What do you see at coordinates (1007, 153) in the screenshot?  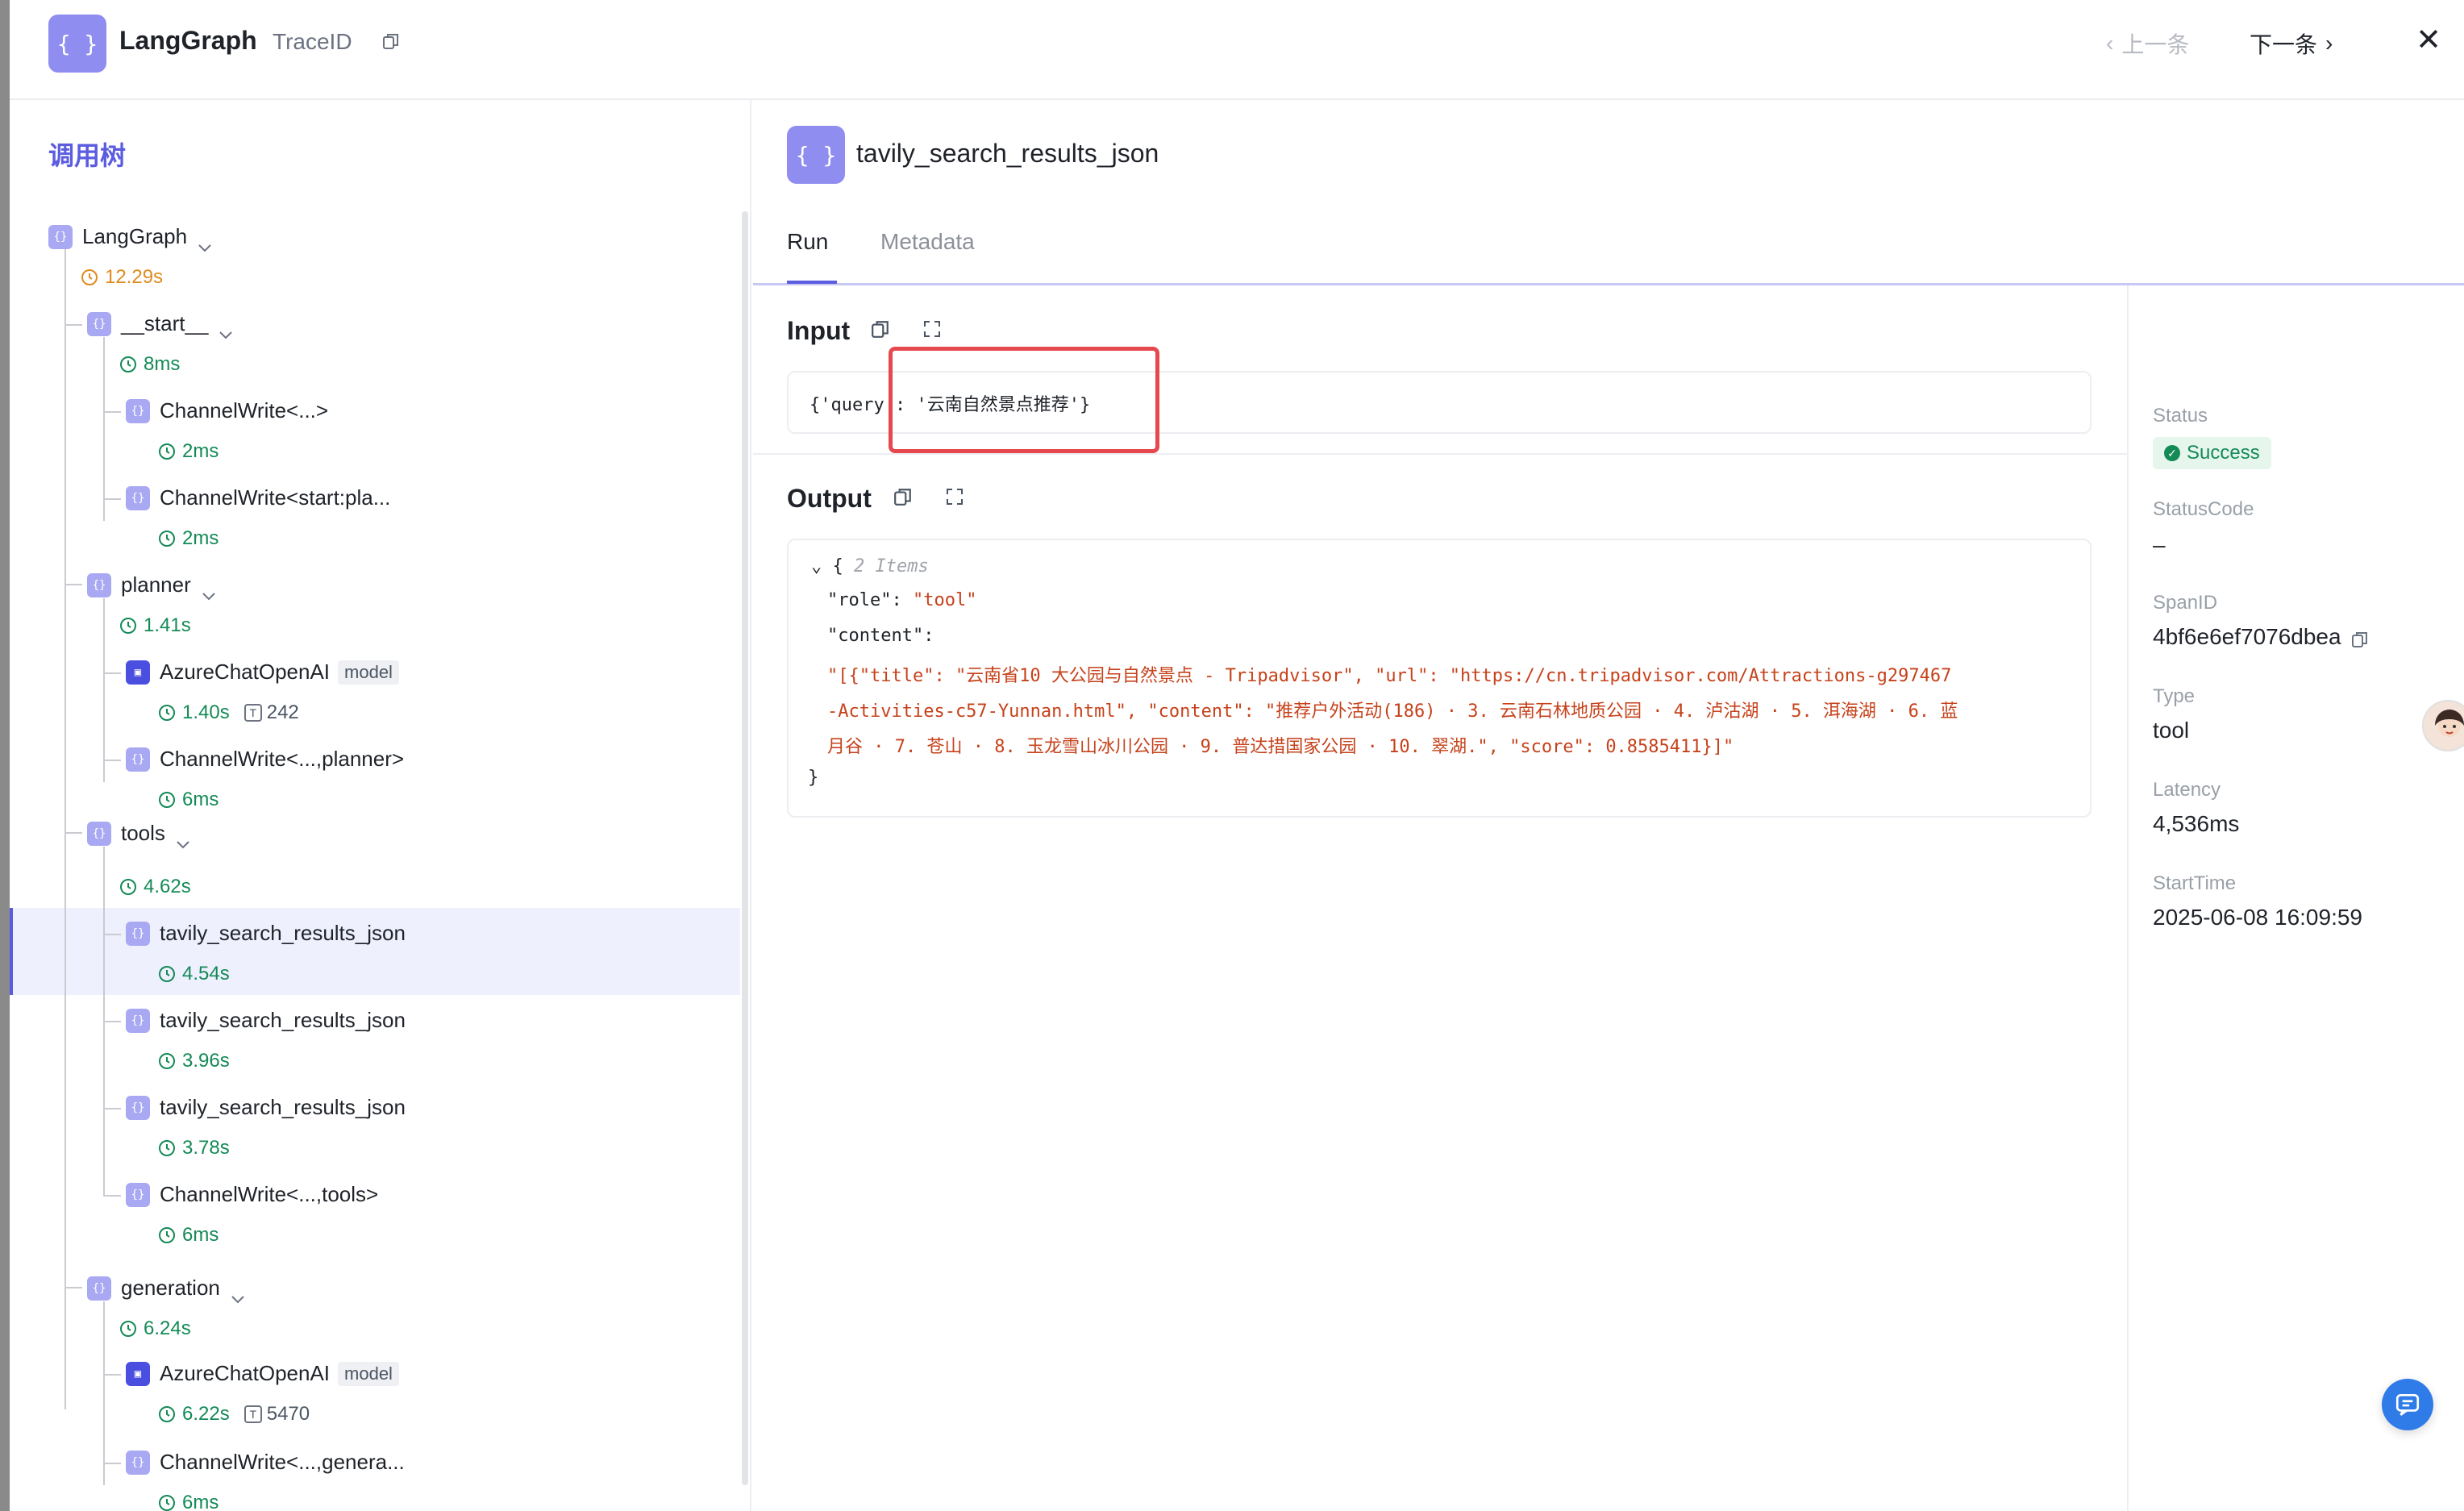 I see `span-title: tavily_search_results_json` at bounding box center [1007, 153].